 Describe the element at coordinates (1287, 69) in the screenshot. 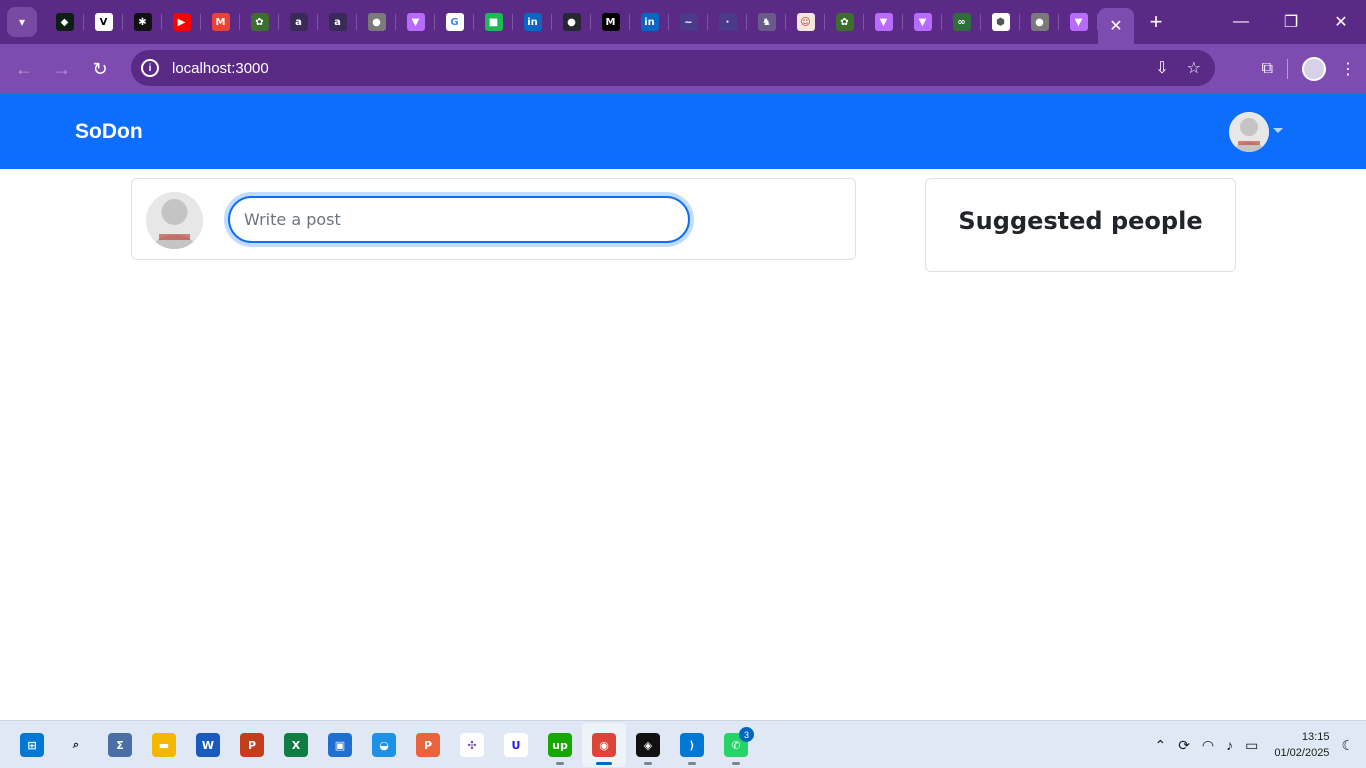

I see `toolbar-separator` at that location.